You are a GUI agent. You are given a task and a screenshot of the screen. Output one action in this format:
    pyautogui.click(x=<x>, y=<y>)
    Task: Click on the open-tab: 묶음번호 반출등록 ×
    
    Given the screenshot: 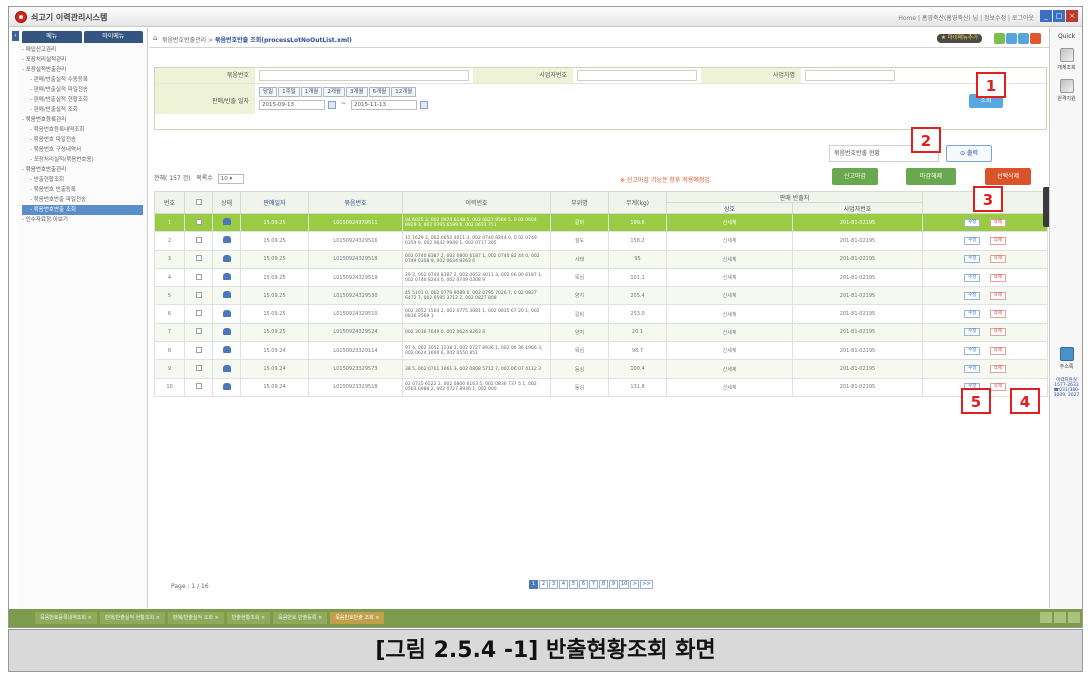 What is the action you would take?
    pyautogui.click(x=300, y=618)
    